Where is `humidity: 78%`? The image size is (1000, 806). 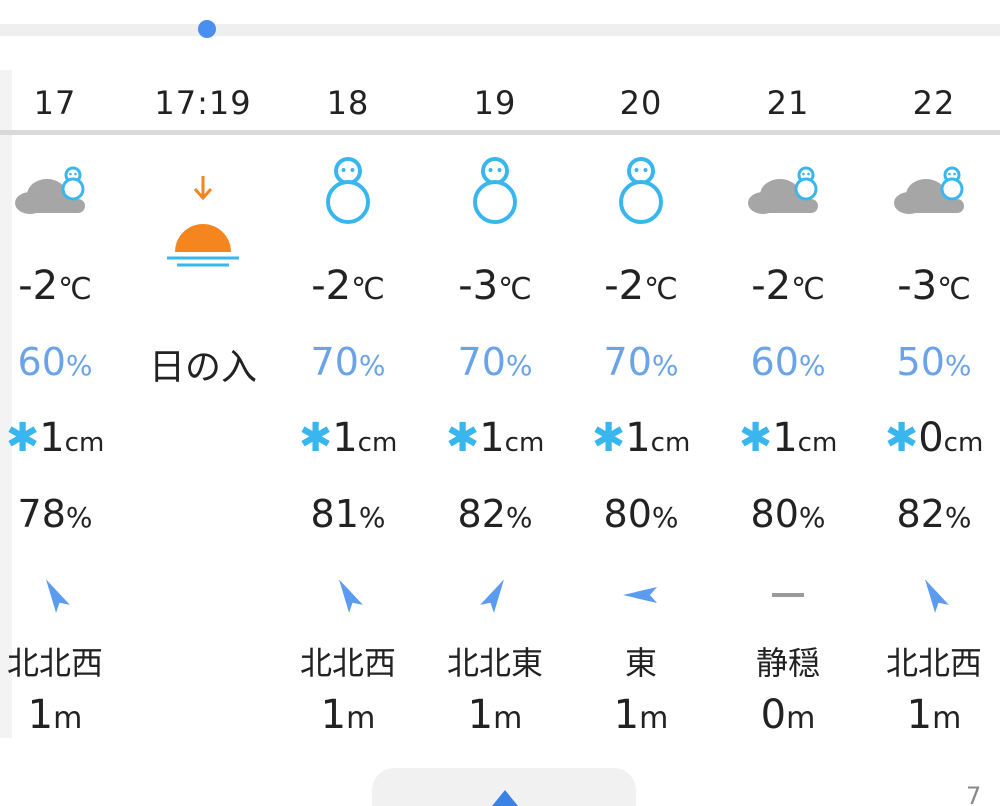
humidity: 78% is located at coordinates (55, 514).